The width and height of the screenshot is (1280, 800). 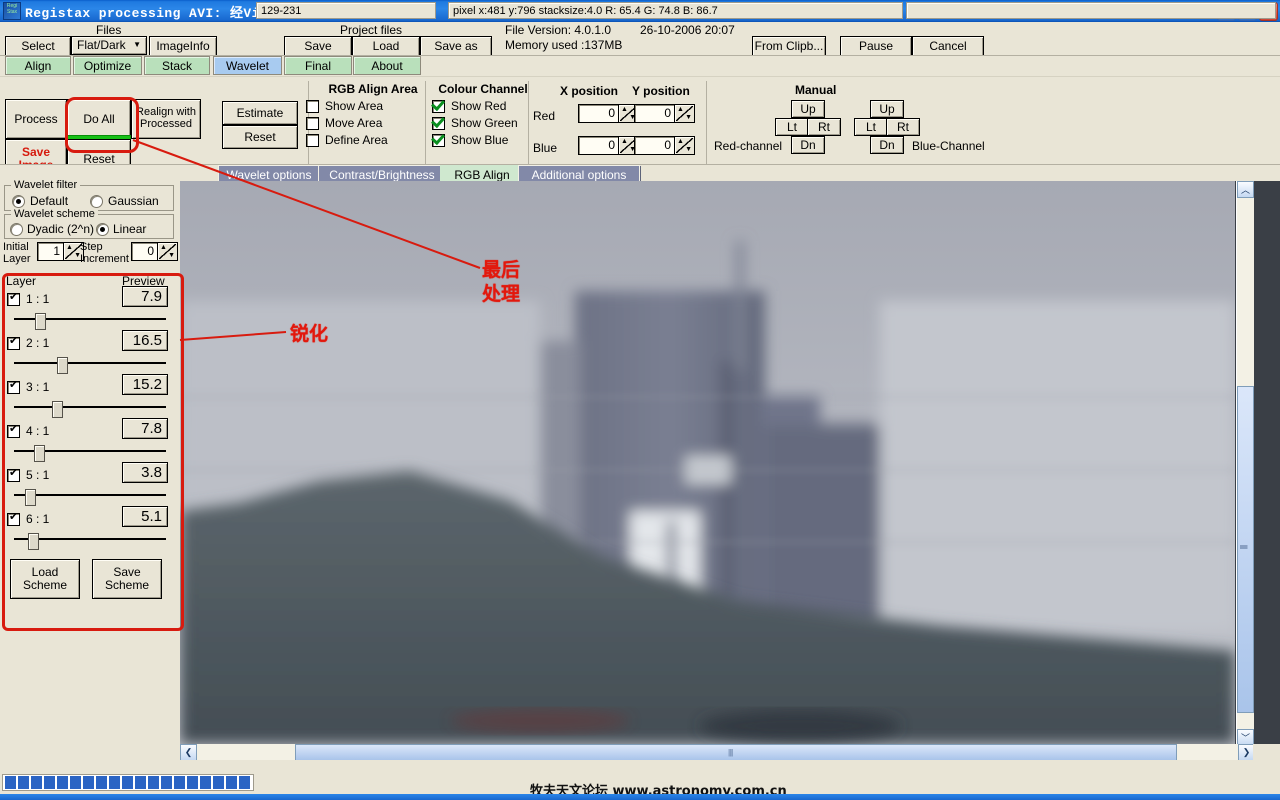 What do you see at coordinates (456, 46) in the screenshot?
I see `save-as-button: Save as` at bounding box center [456, 46].